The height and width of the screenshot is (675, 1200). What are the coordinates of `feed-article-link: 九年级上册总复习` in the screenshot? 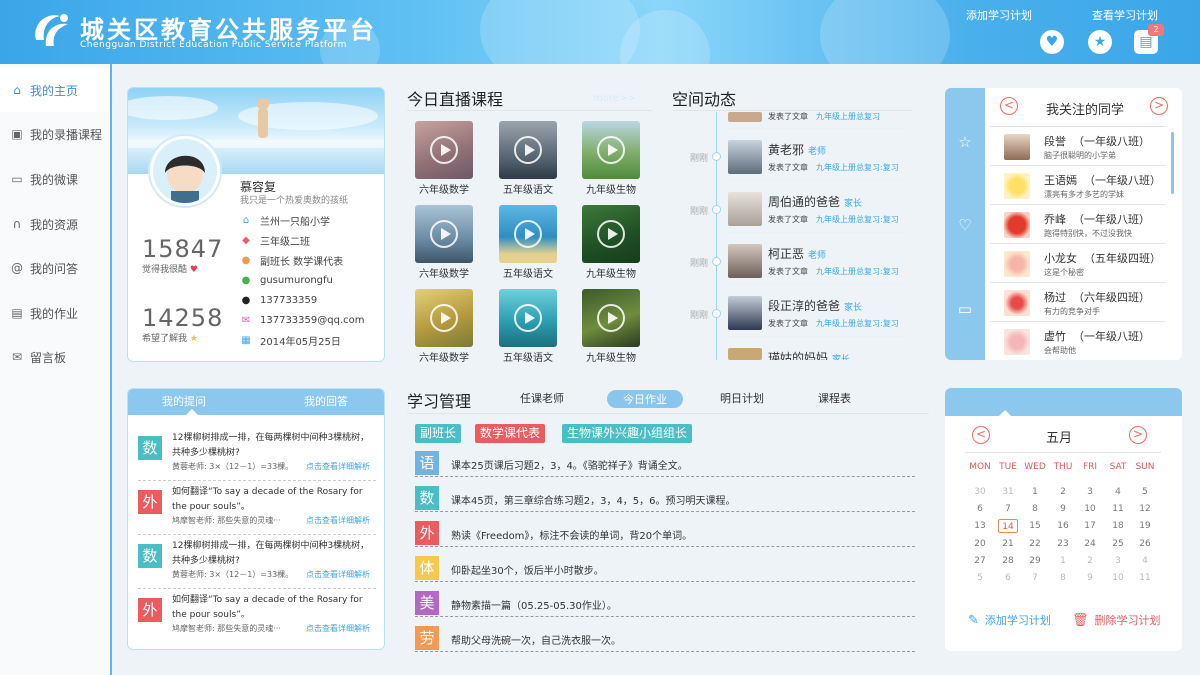 It's located at (848, 116).